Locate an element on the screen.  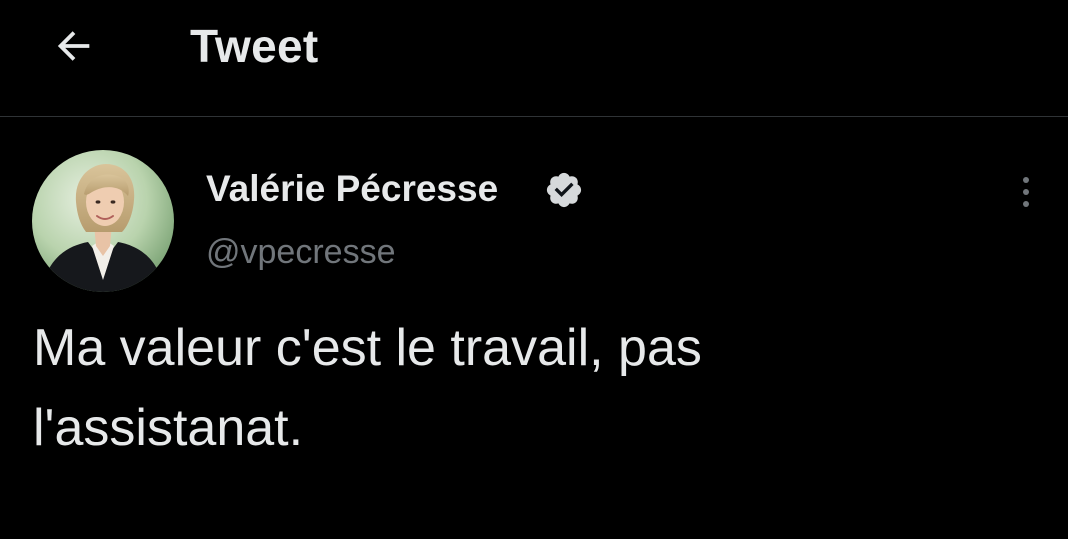
more-options-button is located at coordinates (1026, 192).